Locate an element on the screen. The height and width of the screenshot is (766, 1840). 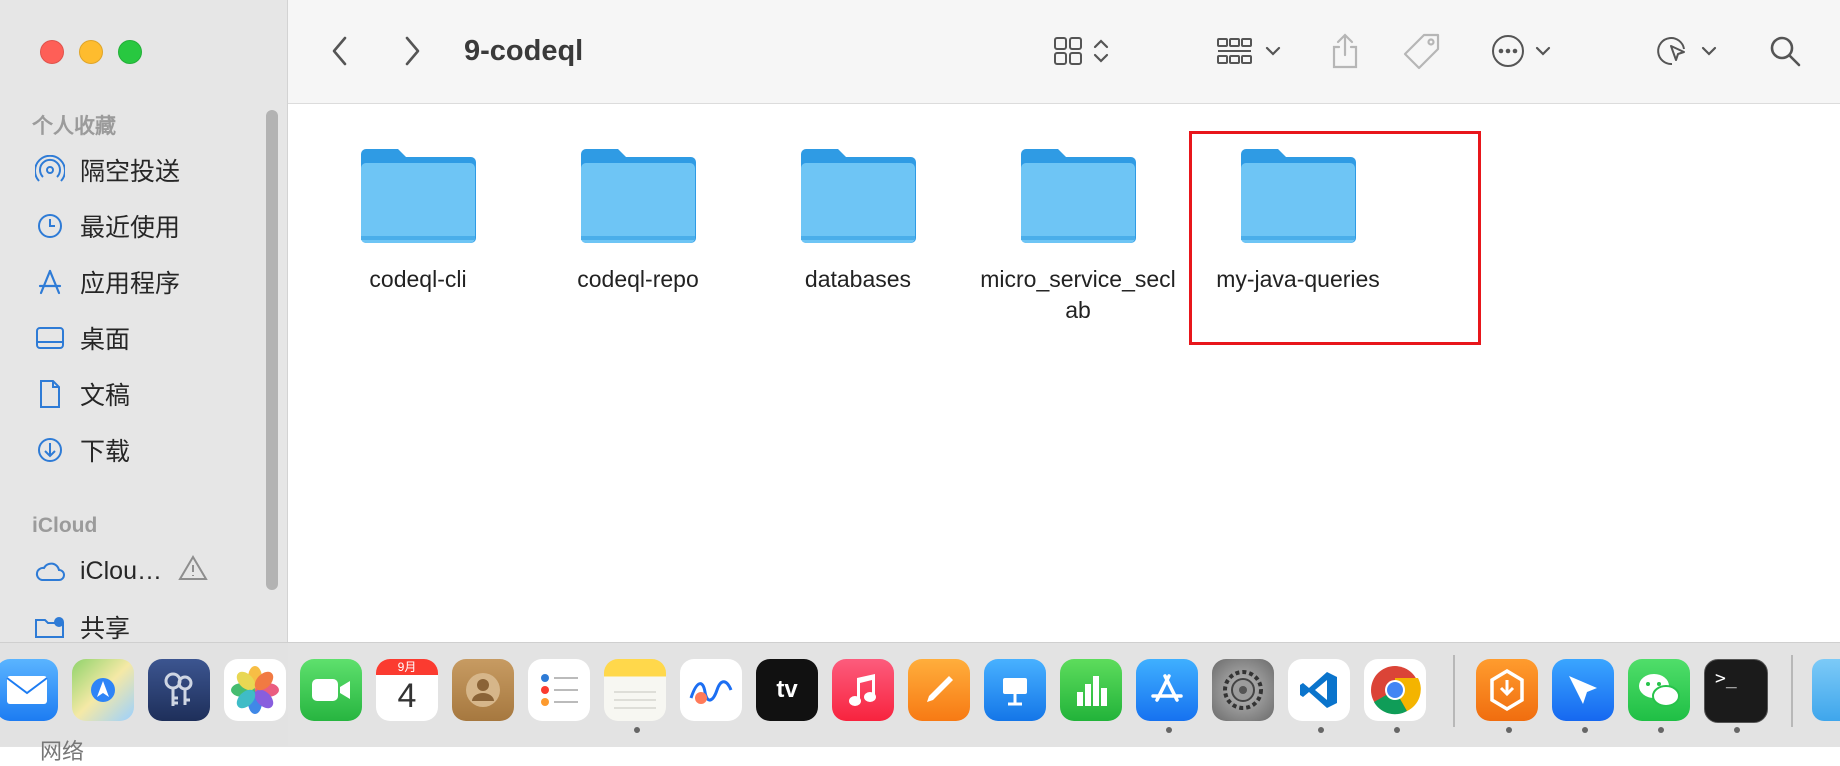
tag-icon is located at coordinates (1421, 51).